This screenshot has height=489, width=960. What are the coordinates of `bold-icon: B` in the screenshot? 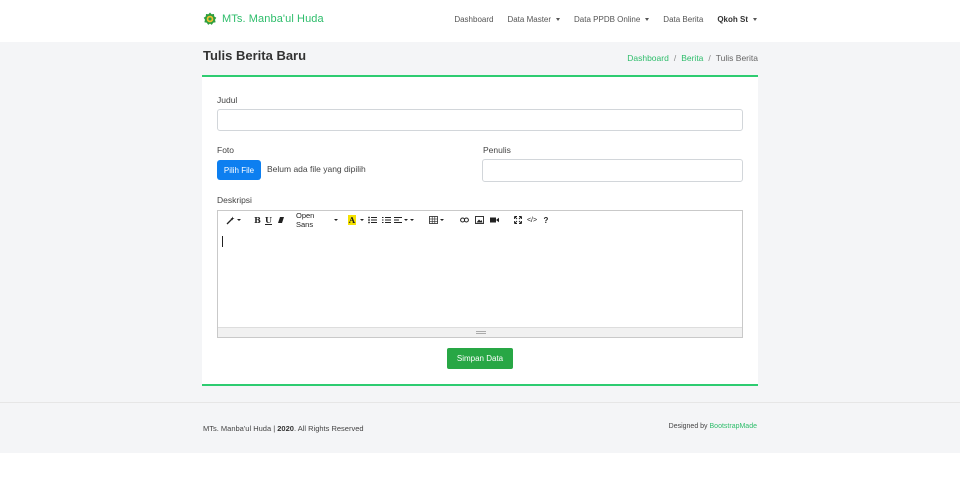 It's located at (257, 220).